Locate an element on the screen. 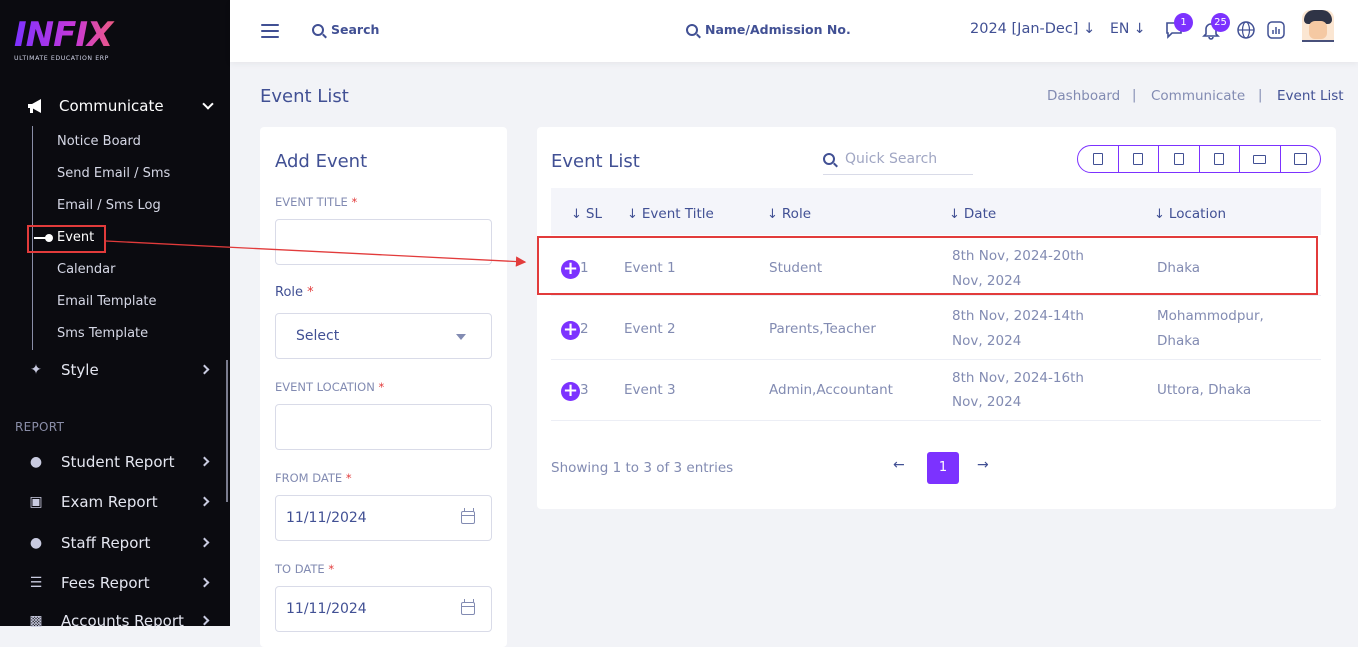 The width and height of the screenshot is (1358, 647). breadcrumb-communicate: Communicate is located at coordinates (1198, 96).